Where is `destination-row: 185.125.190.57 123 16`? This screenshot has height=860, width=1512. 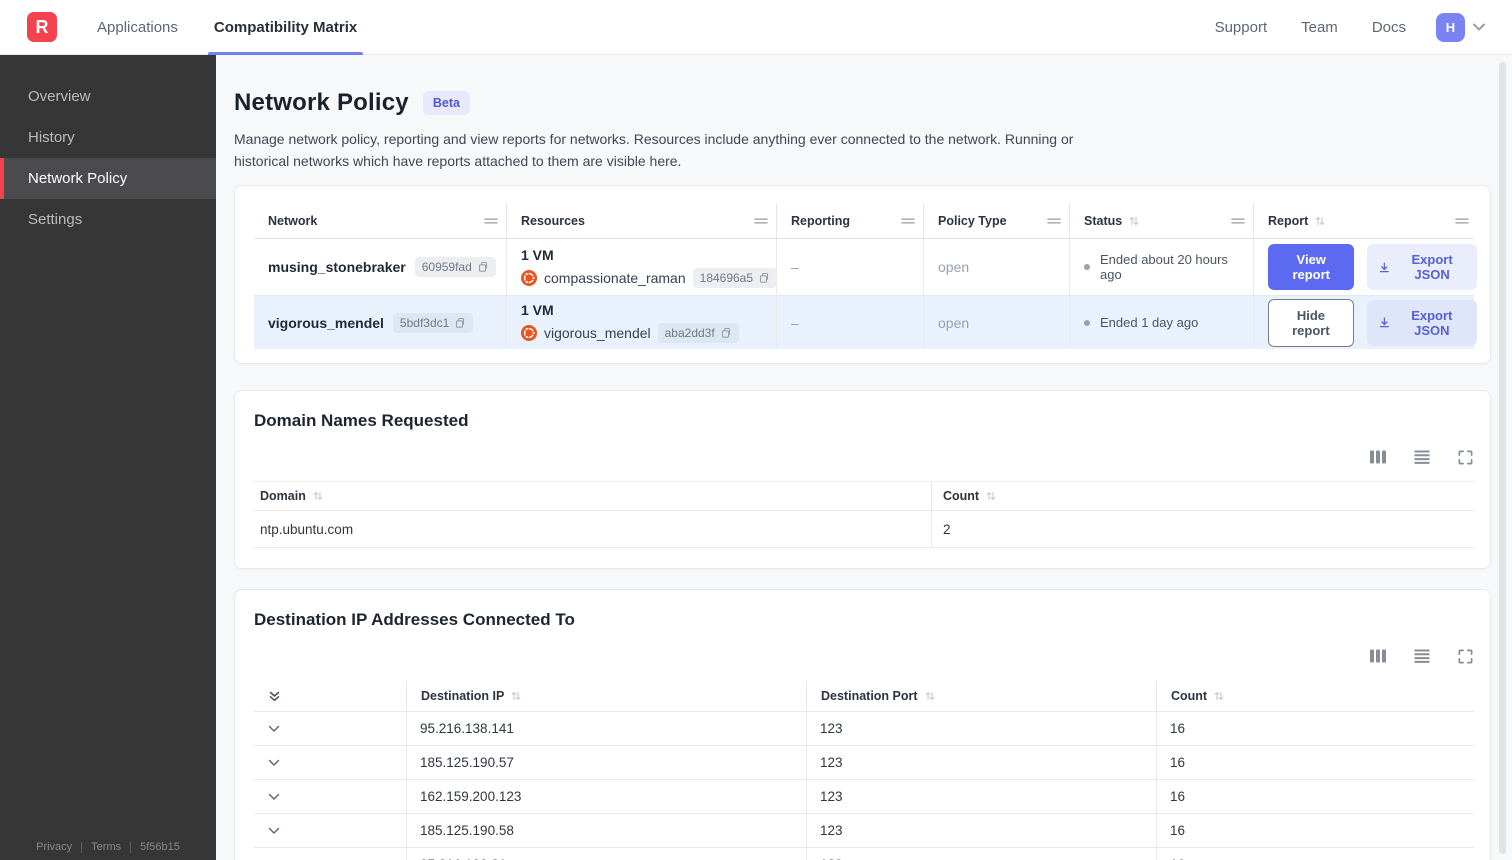
destination-row: 185.125.190.57 123 16 is located at coordinates (864, 762).